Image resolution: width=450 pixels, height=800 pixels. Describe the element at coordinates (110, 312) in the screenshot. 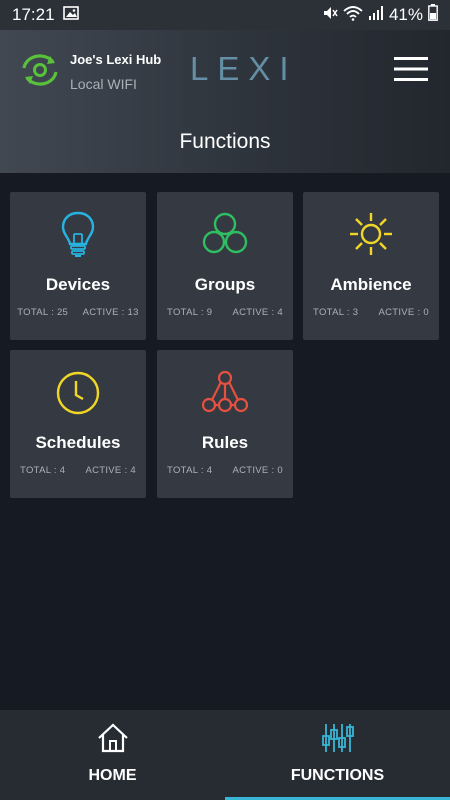

I see `function-active: ACTIVE : 13` at that location.